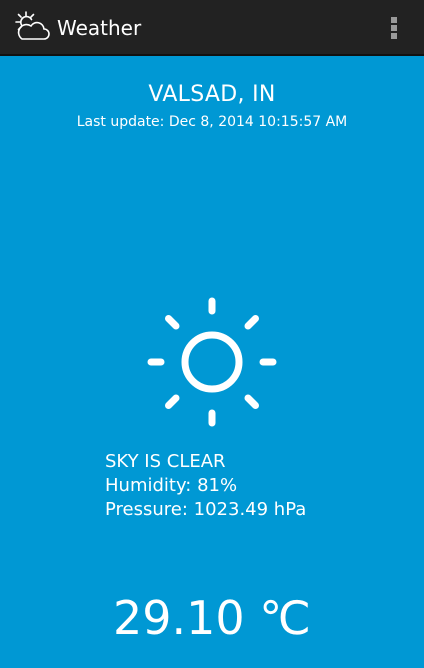 Image resolution: width=424 pixels, height=668 pixels. What do you see at coordinates (165, 461) in the screenshot?
I see `sky-condition: SKY IS CLEAR` at bounding box center [165, 461].